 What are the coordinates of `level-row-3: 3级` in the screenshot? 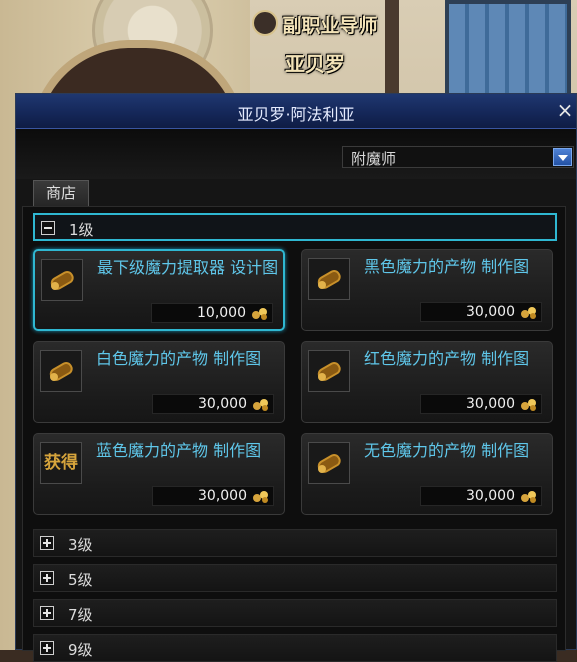 It's located at (295, 543).